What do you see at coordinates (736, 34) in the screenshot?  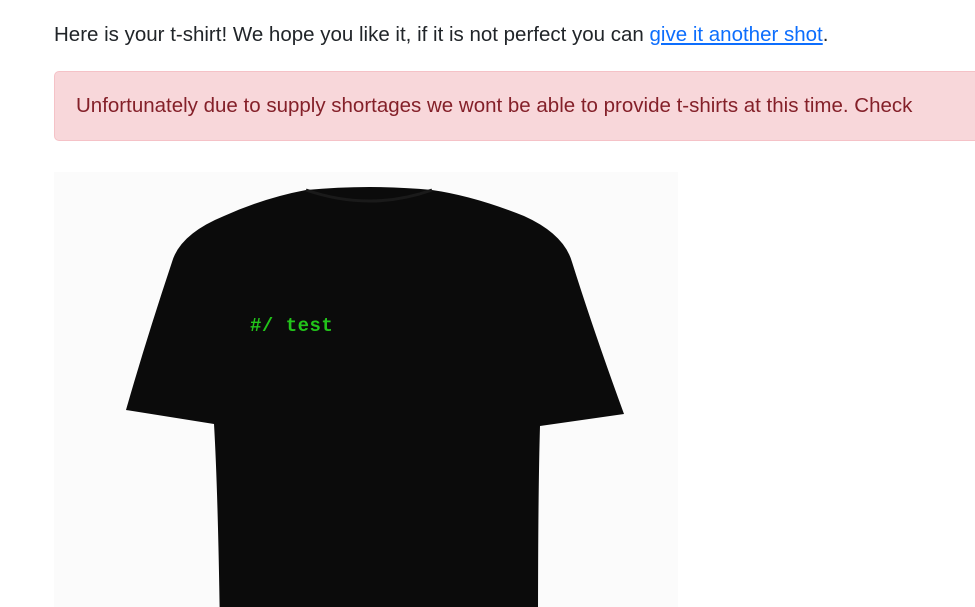 I see `give-another-shot-link: give it another shot` at bounding box center [736, 34].